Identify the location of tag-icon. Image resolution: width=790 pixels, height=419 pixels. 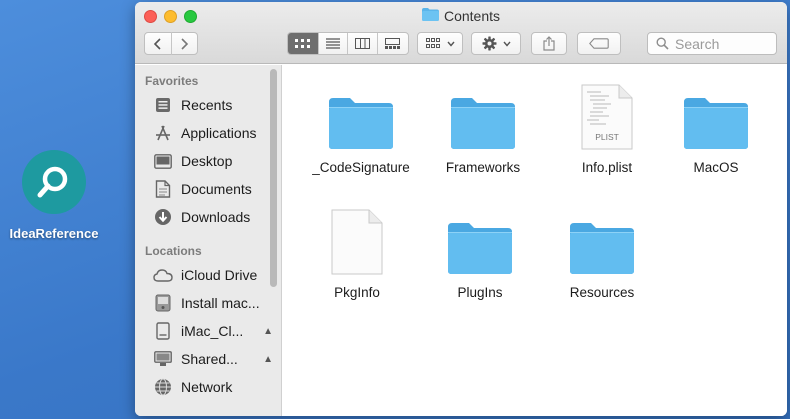
(599, 43).